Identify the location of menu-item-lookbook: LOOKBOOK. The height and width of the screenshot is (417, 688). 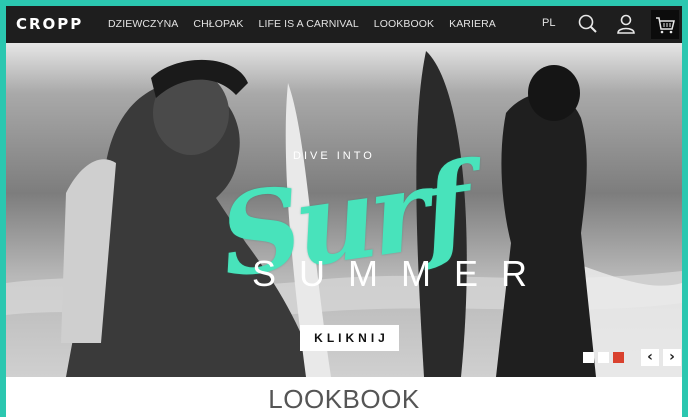
(404, 24).